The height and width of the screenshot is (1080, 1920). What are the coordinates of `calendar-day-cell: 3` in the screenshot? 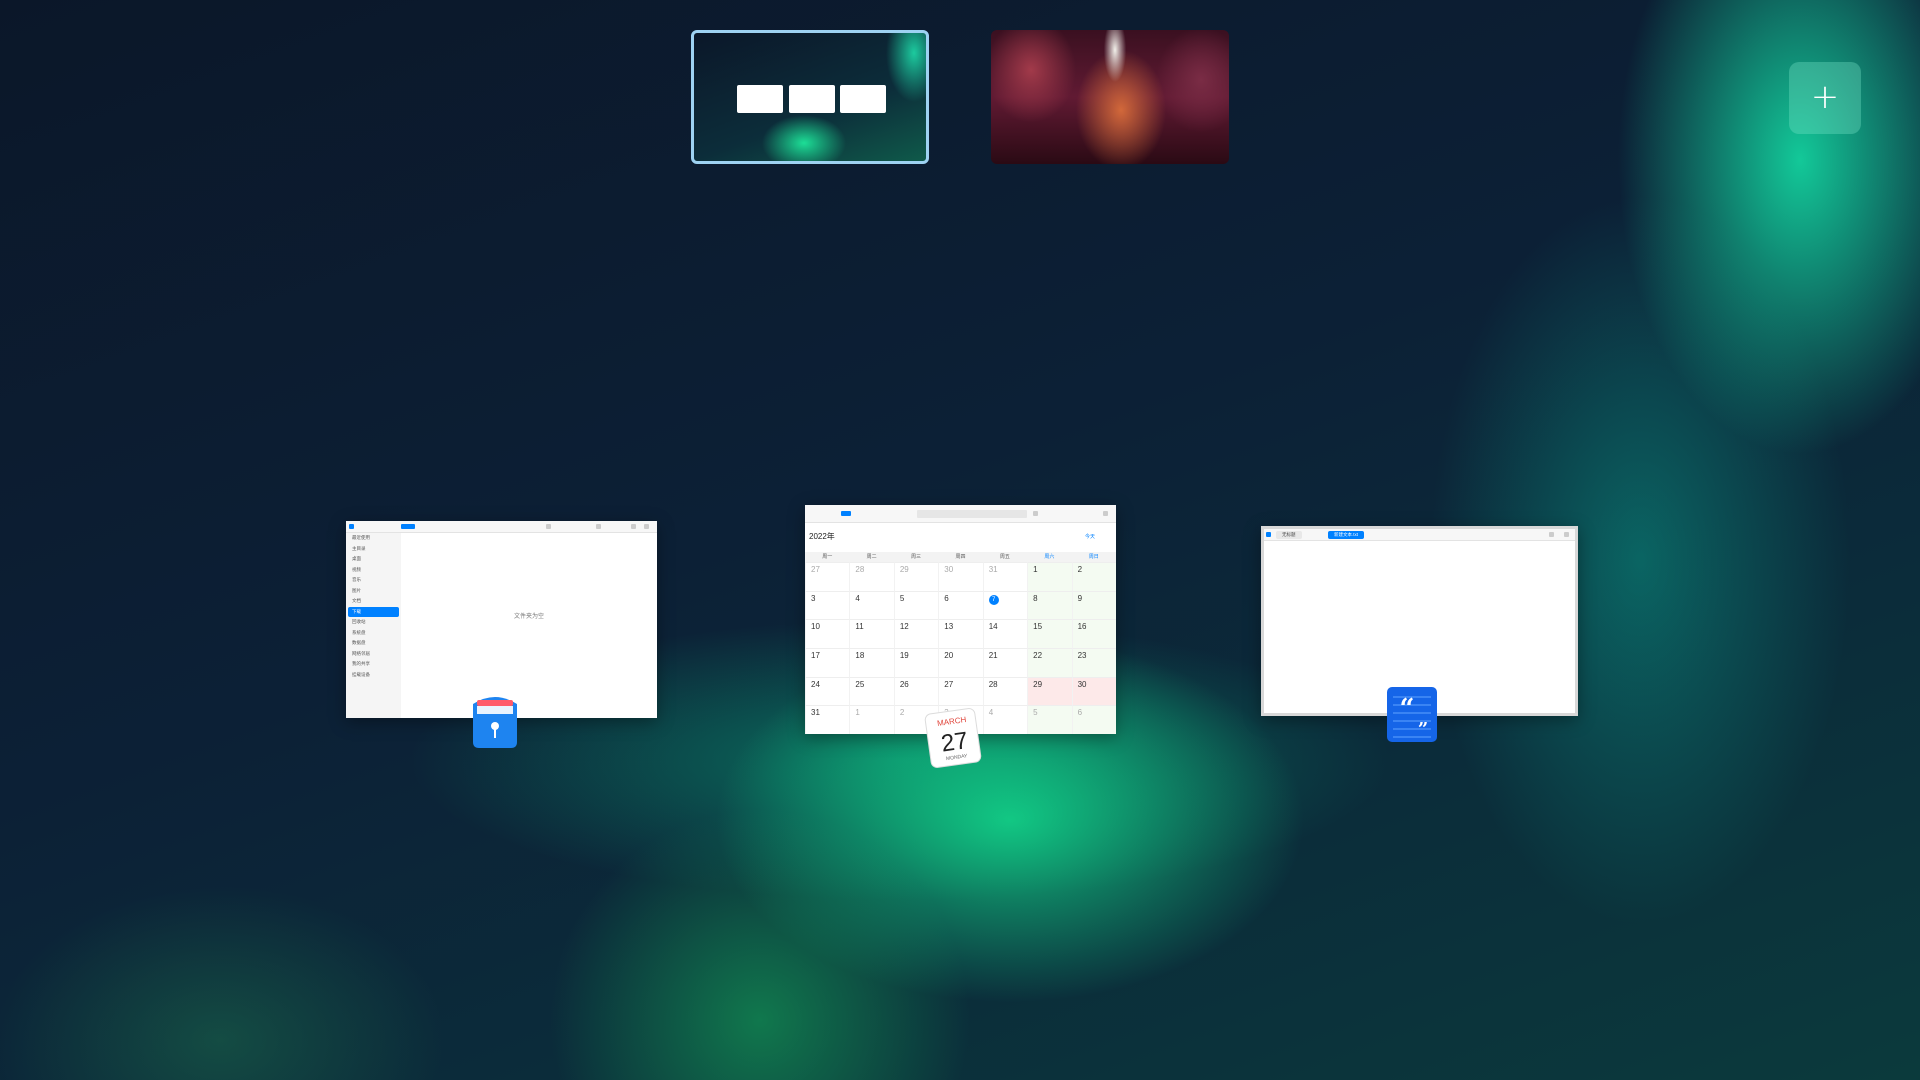 It's located at (827, 605).